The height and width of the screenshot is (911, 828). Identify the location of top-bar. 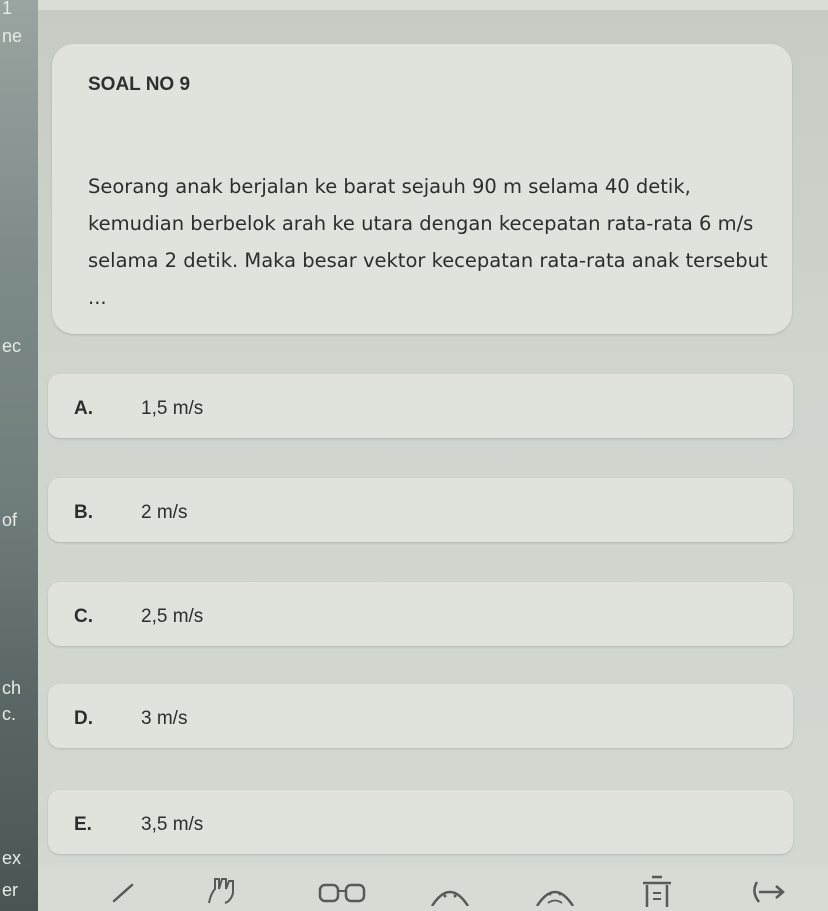
(433, 5).